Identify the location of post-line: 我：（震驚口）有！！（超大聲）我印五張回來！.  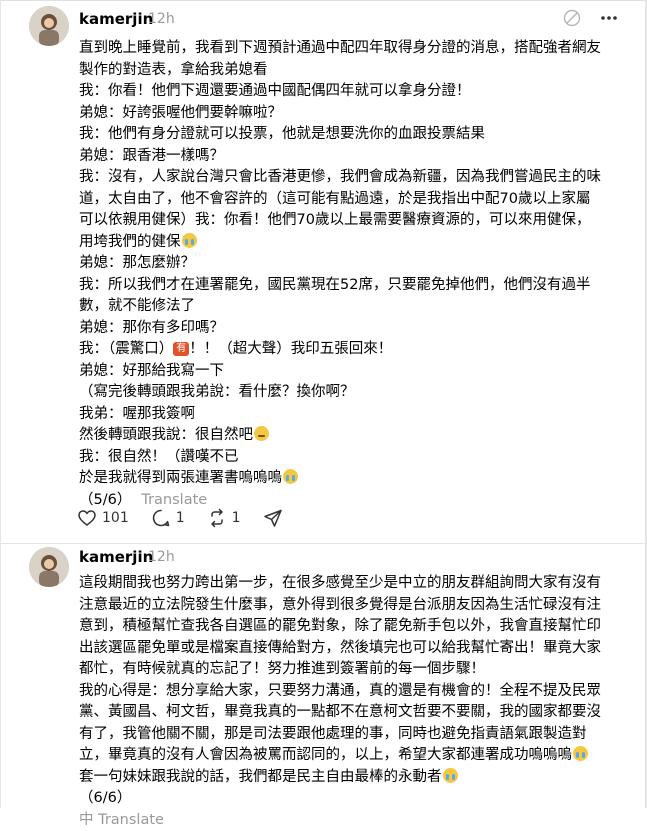
(357, 350).